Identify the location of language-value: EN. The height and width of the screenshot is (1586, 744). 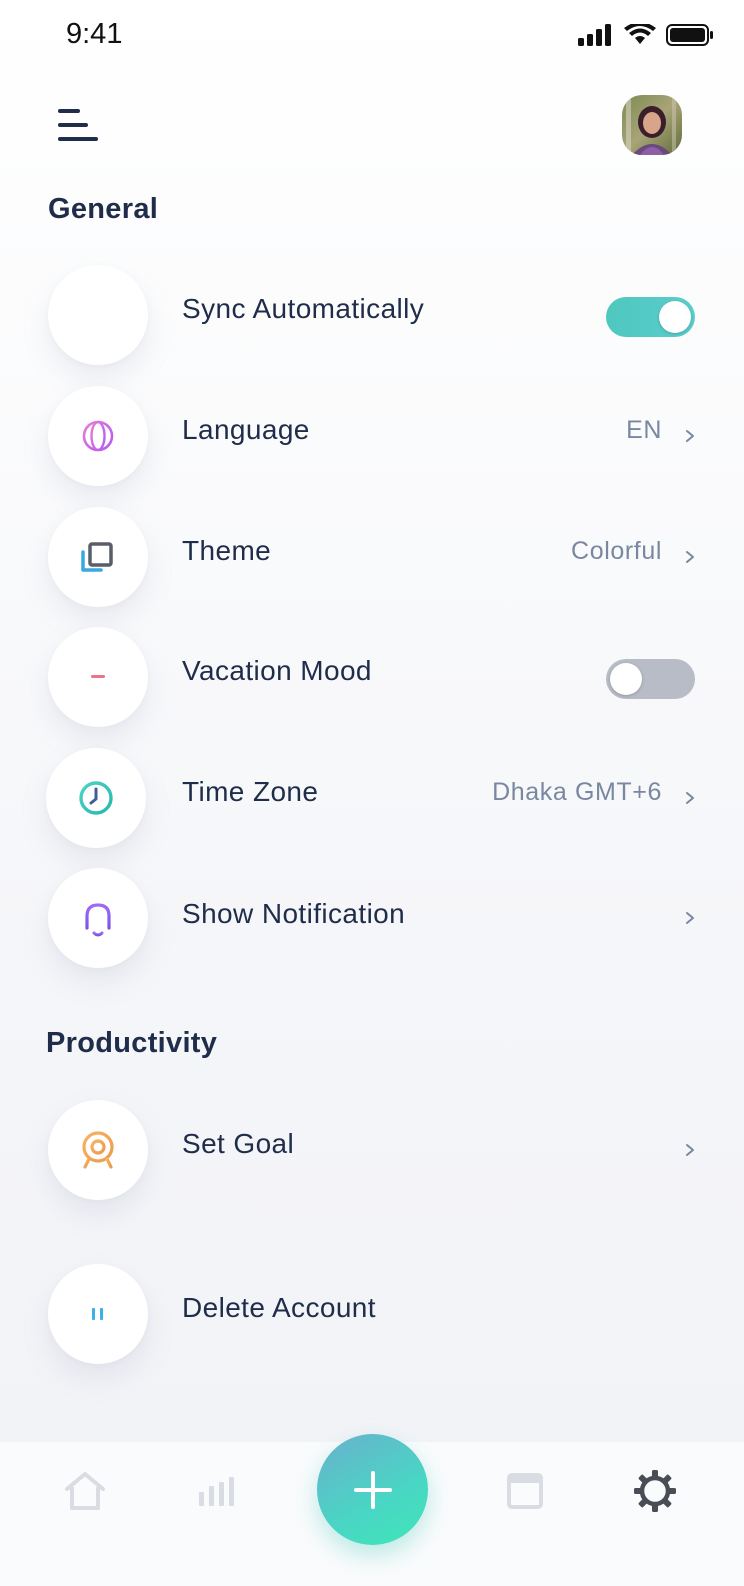
(644, 430).